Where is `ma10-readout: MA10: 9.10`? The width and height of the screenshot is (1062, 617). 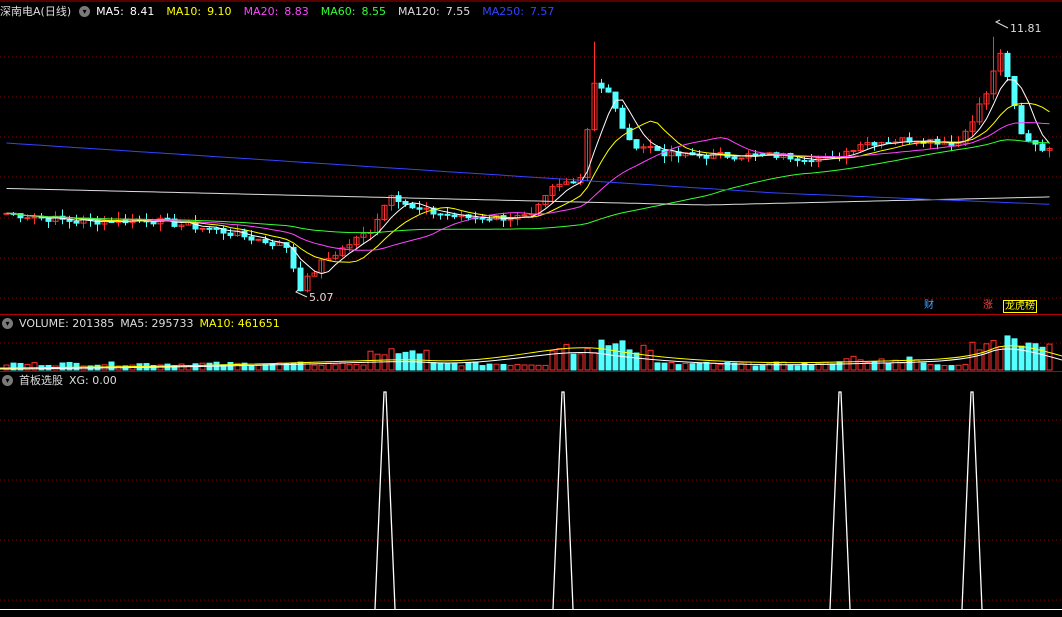
ma10-readout: MA10: 9.10 is located at coordinates (199, 11).